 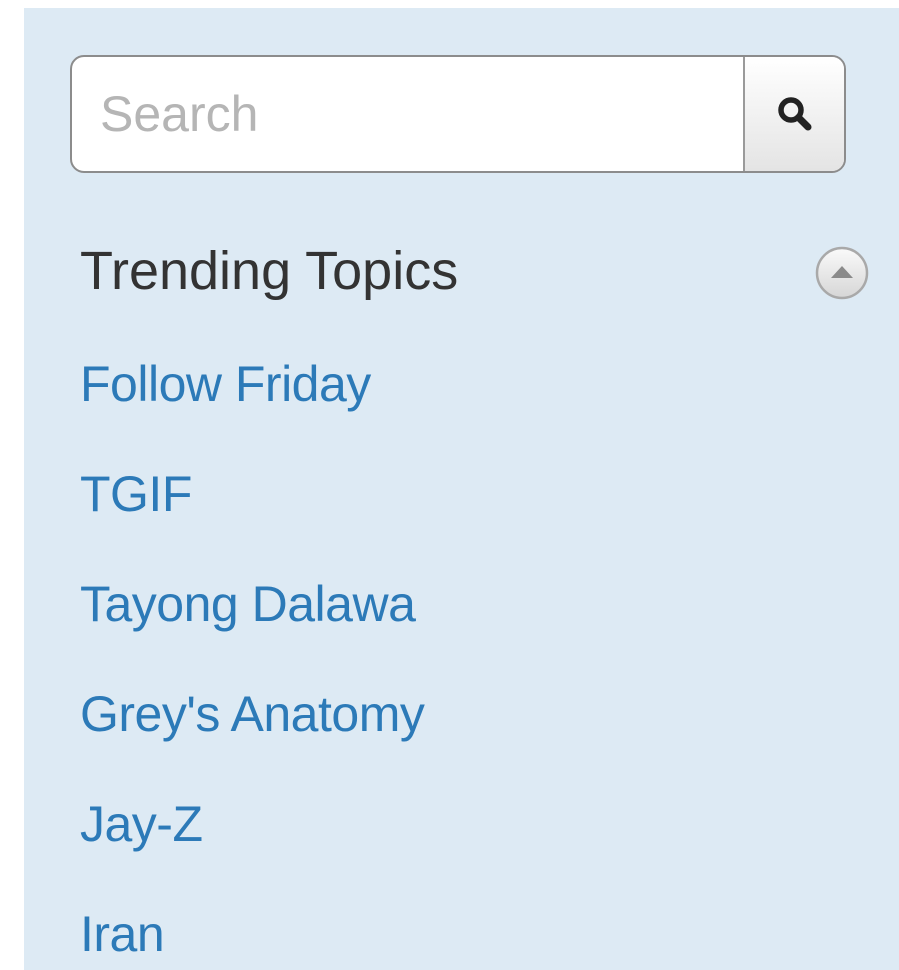 What do you see at coordinates (136, 494) in the screenshot?
I see `trending-topic-link: TGIF` at bounding box center [136, 494].